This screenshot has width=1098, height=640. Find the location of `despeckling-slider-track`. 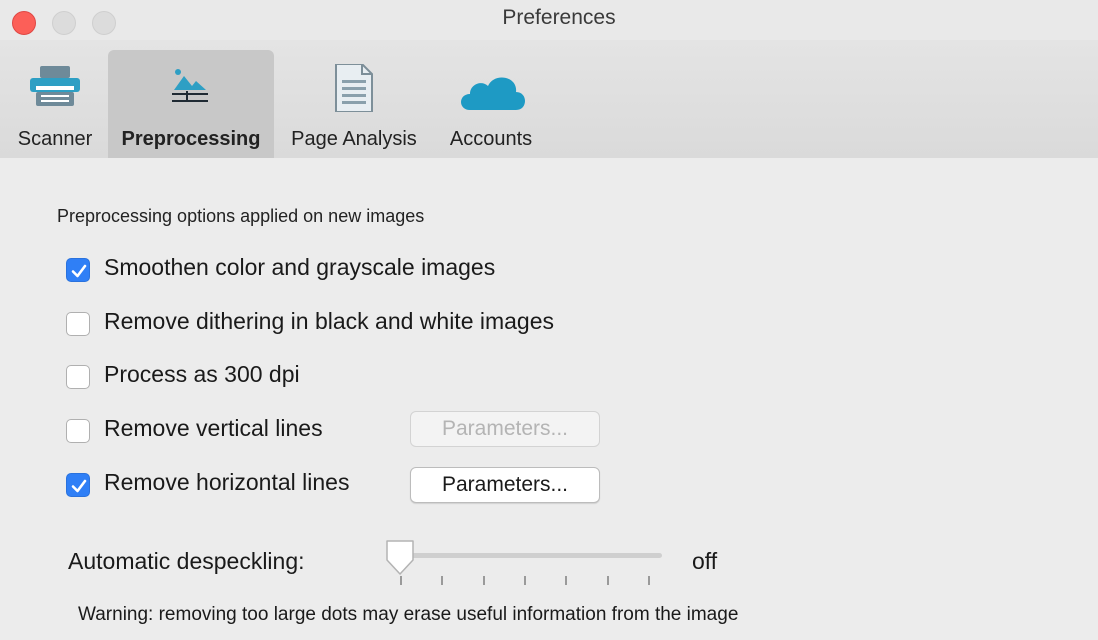

despeckling-slider-track is located at coordinates (527, 555).